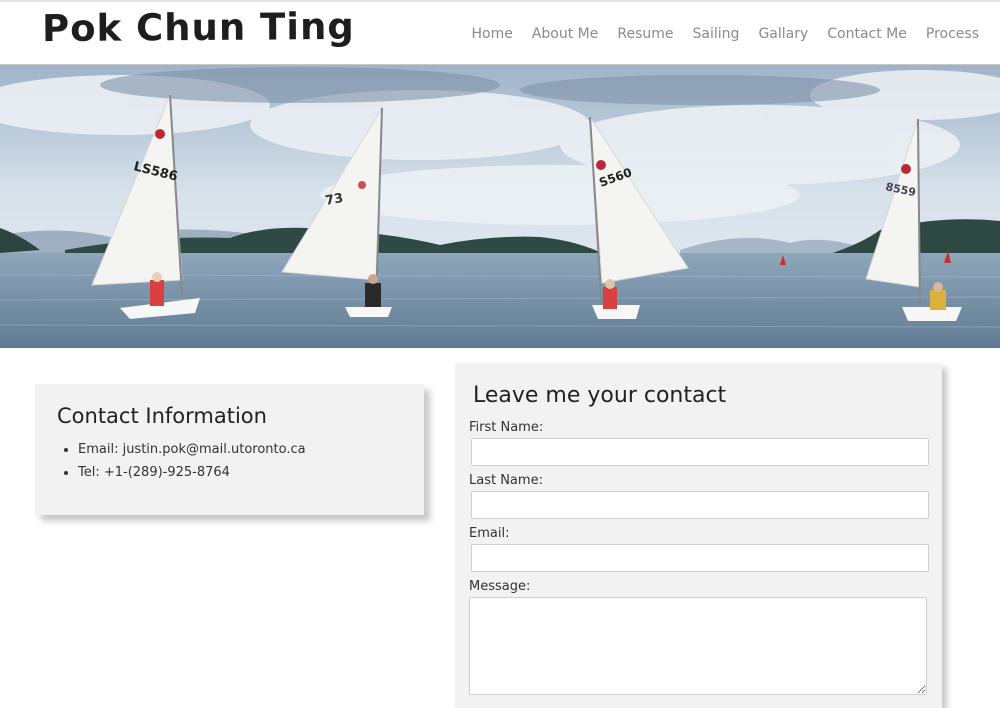 The width and height of the screenshot is (1000, 708). What do you see at coordinates (489, 533) in the screenshot?
I see `email-label: Email:` at bounding box center [489, 533].